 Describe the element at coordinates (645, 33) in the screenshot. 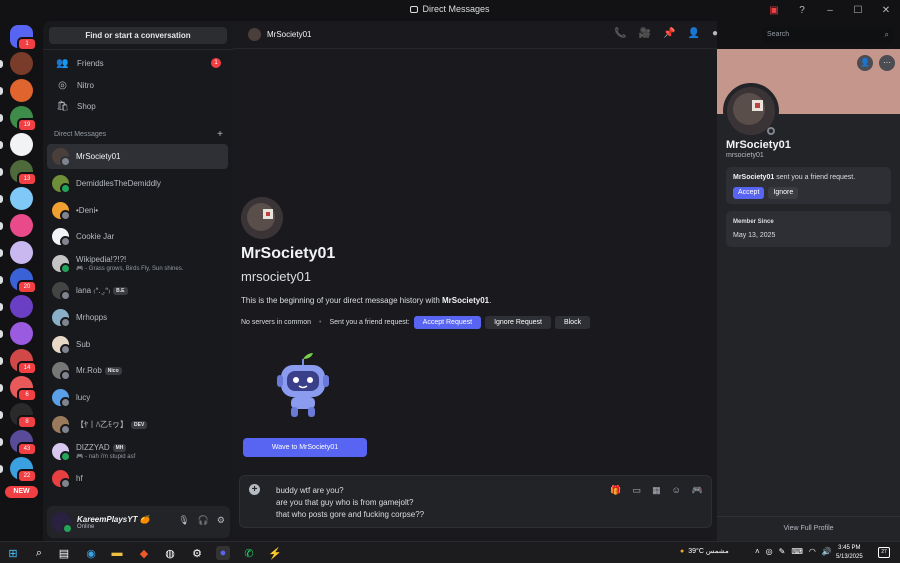

I see `video-call-icon: 🎥` at that location.